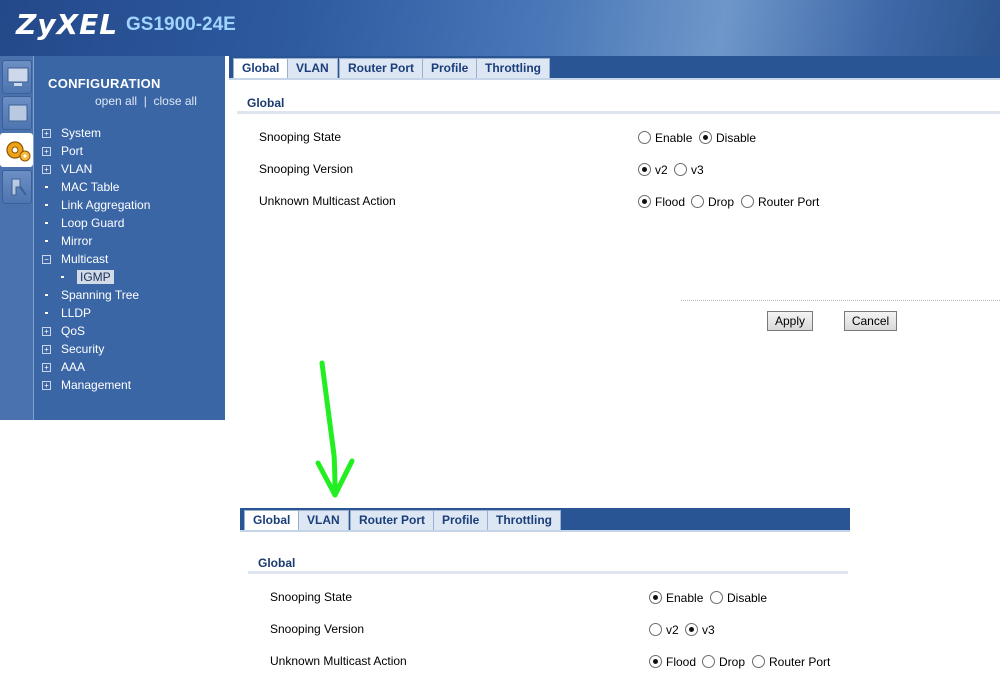 Image resolution: width=1000 pixels, height=678 pixels. What do you see at coordinates (90, 187) in the screenshot?
I see `menu-label: MAC Table` at bounding box center [90, 187].